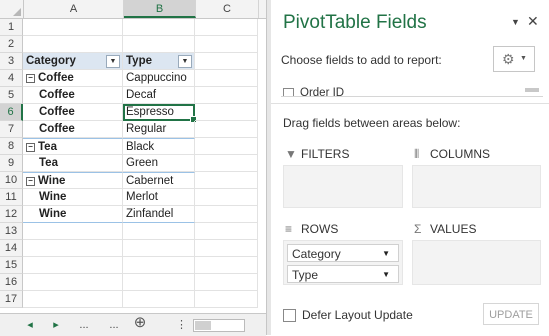 The width and height of the screenshot is (549, 336). I want to click on row-field-type: Type ▼, so click(343, 274).